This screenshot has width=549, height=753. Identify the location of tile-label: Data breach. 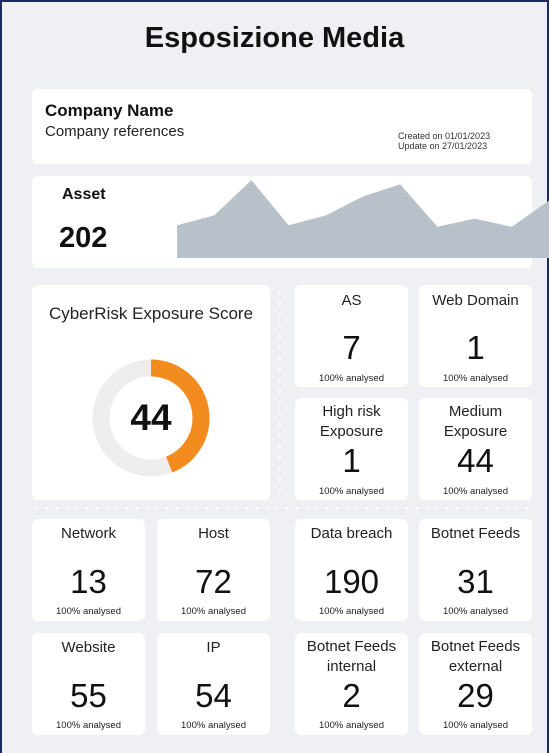
(351, 533).